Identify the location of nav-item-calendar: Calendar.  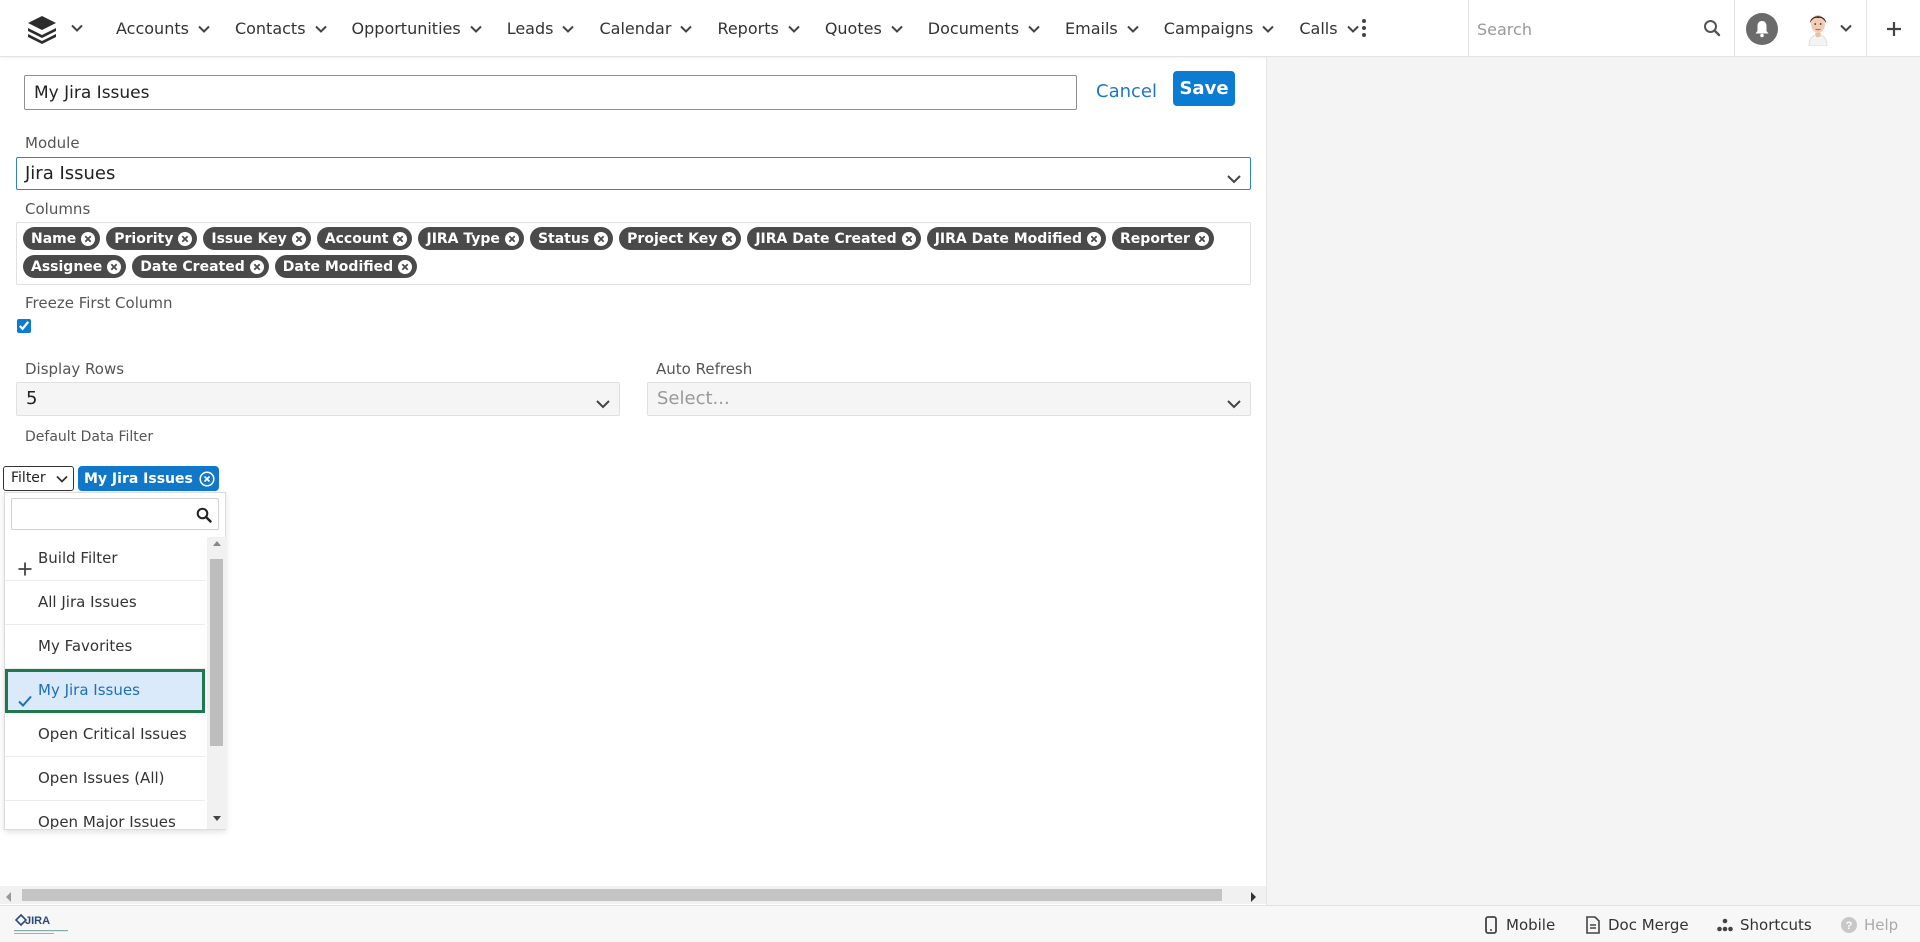
(646, 28).